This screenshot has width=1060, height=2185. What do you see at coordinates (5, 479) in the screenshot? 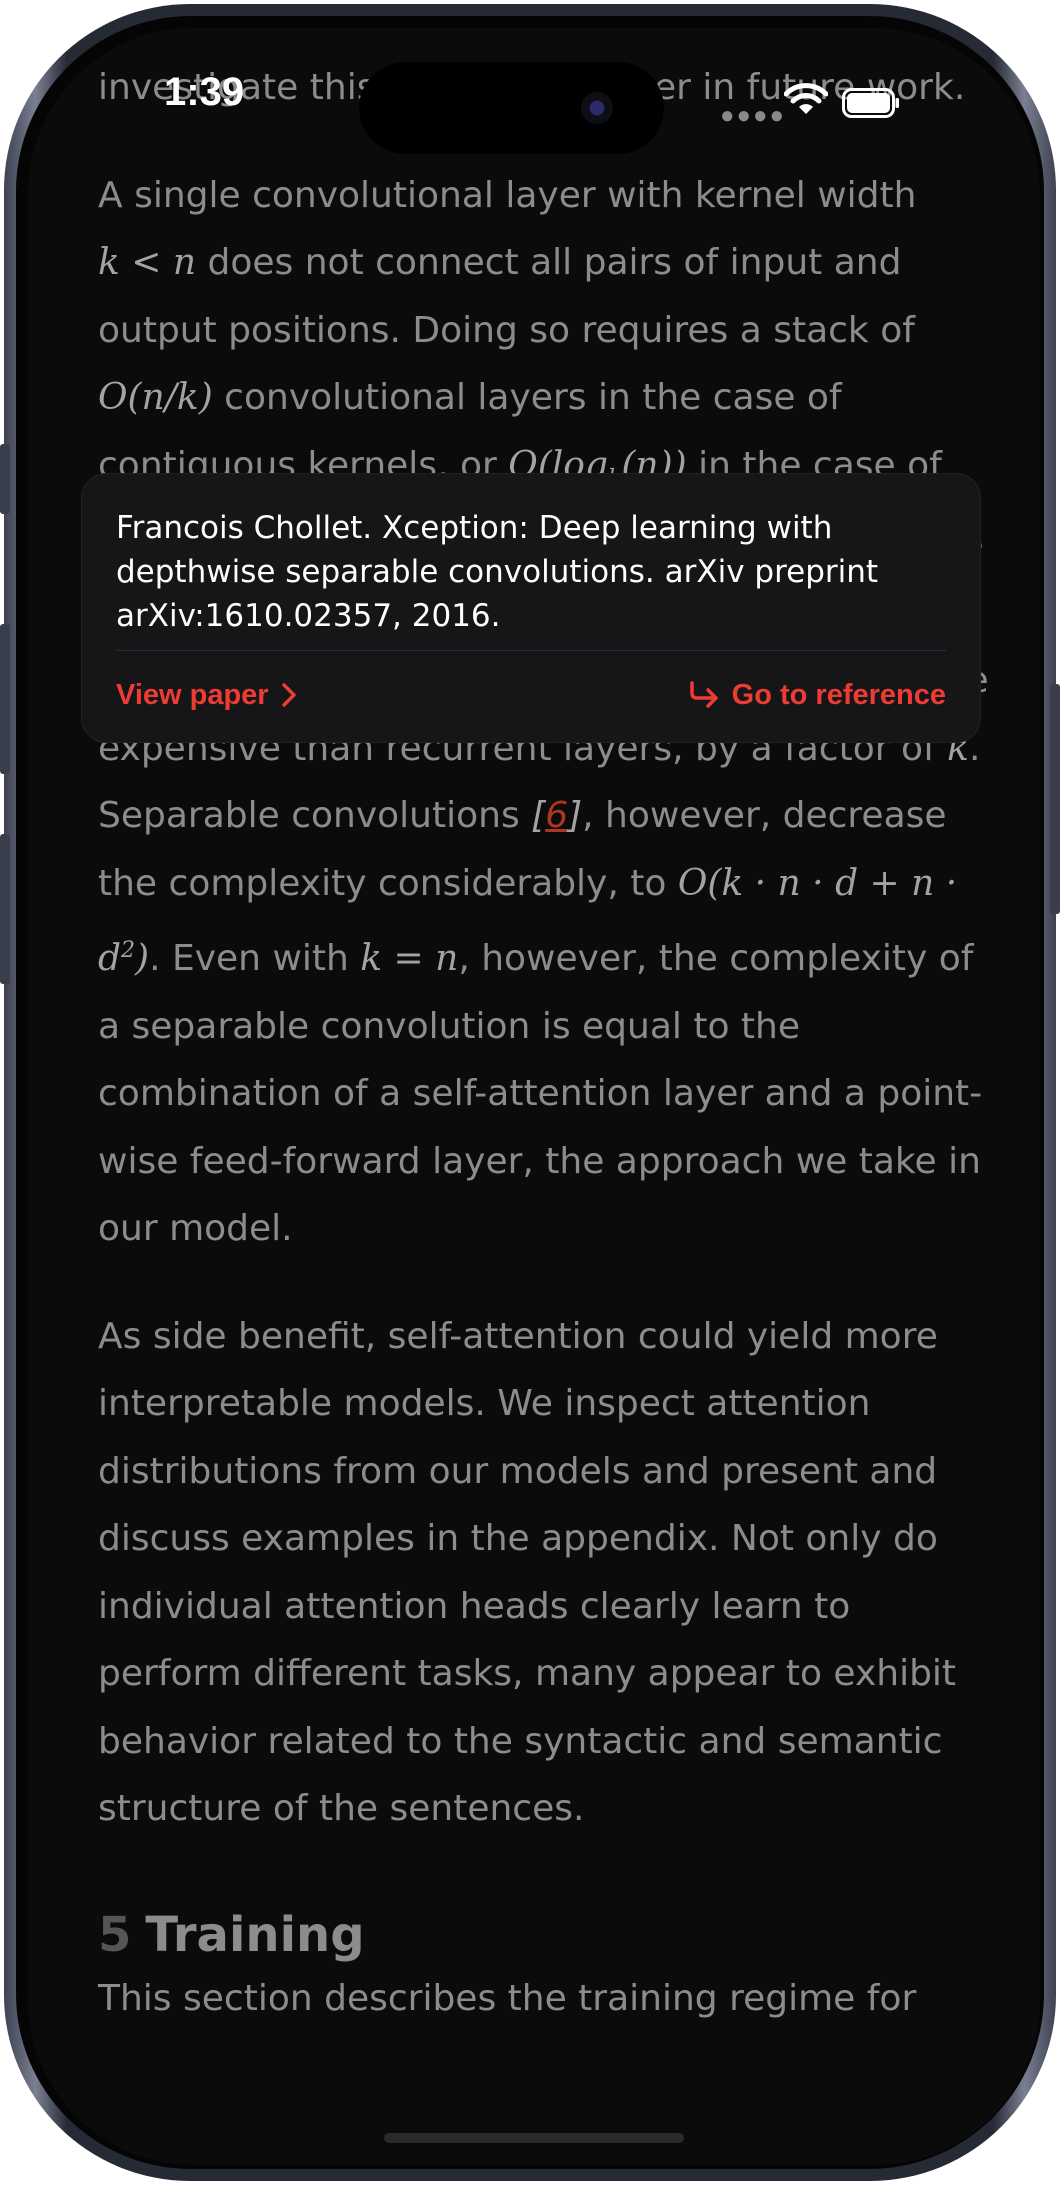
I see `action-button` at bounding box center [5, 479].